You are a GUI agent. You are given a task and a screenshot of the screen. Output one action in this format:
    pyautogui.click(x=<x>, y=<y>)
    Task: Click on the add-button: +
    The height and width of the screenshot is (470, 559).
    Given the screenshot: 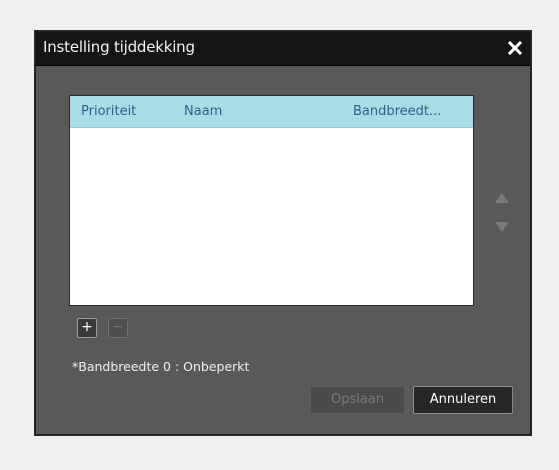 What is the action you would take?
    pyautogui.click(x=87, y=328)
    